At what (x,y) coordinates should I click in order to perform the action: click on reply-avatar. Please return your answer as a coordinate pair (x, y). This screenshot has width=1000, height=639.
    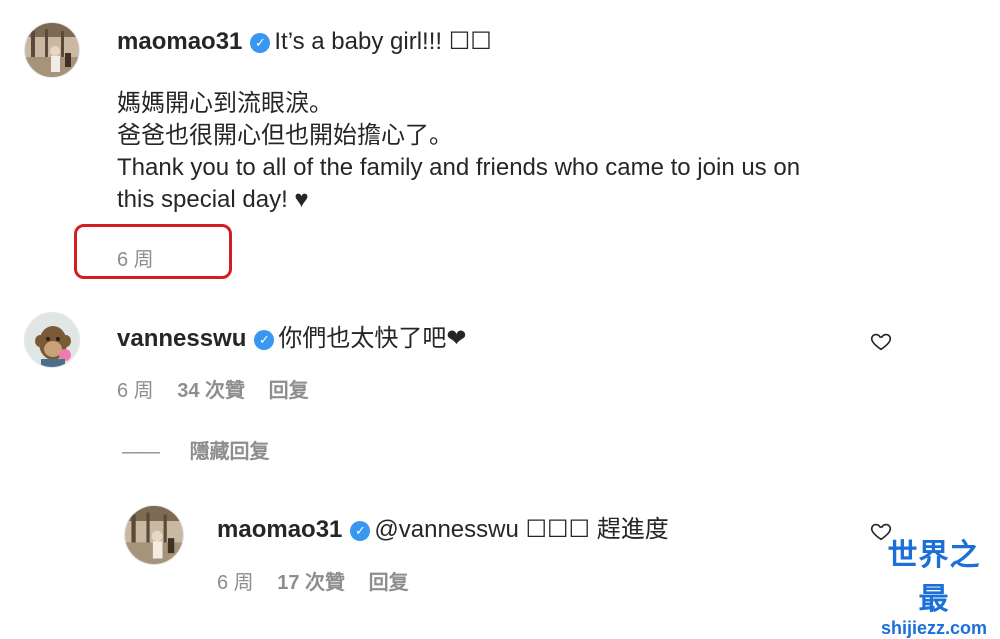
    Looking at the image, I should click on (154, 535).